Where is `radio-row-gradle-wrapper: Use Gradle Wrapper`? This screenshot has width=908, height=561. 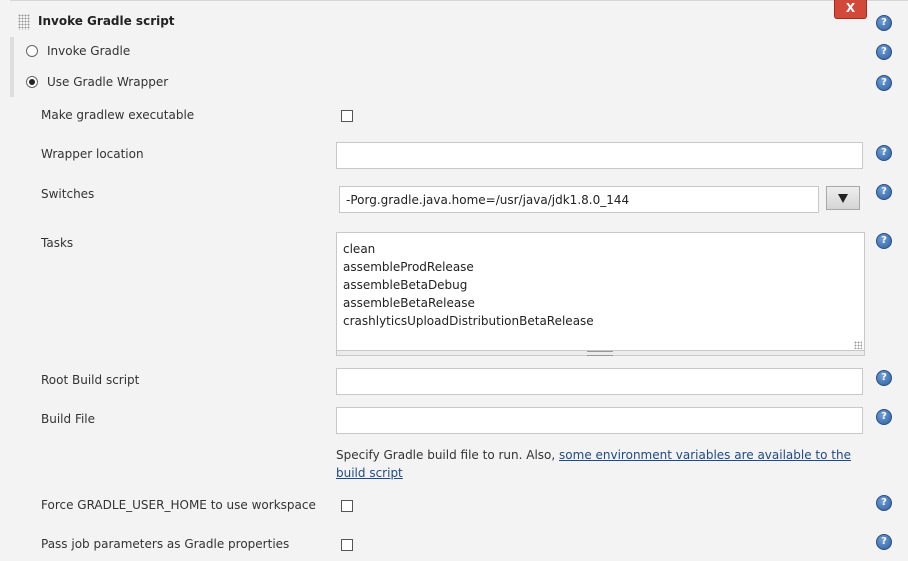
radio-row-gradle-wrapper: Use Gradle Wrapper is located at coordinates (97, 82).